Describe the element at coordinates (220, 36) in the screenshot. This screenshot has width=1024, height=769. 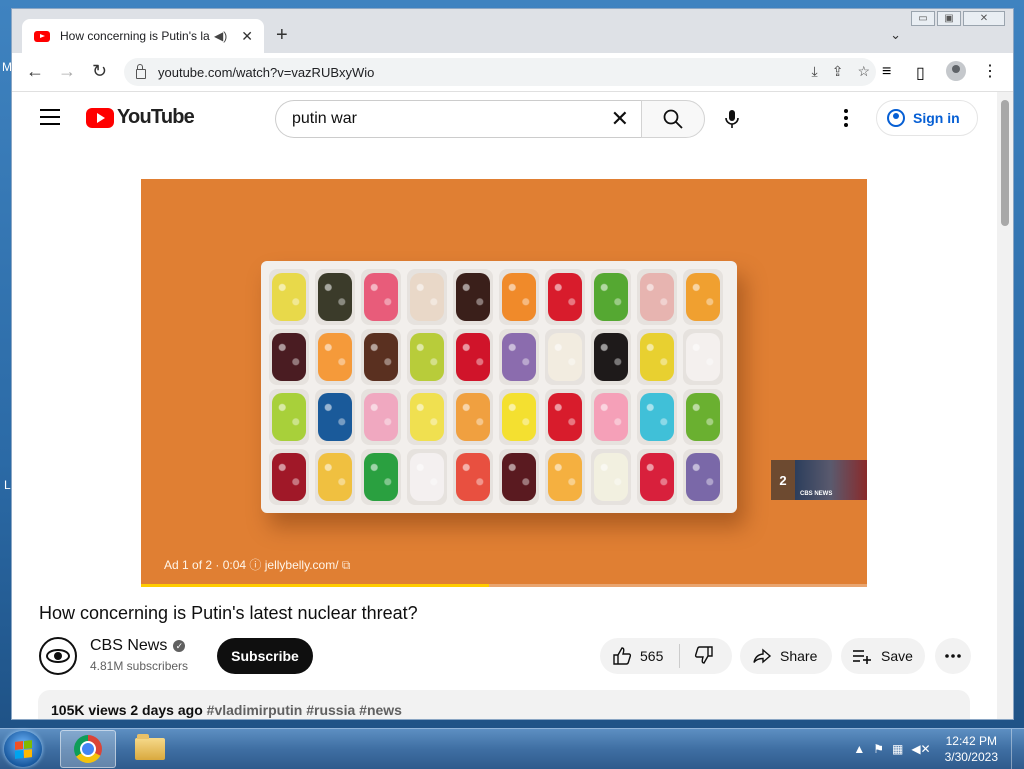
I see `speaker-icon: ◀)` at that location.